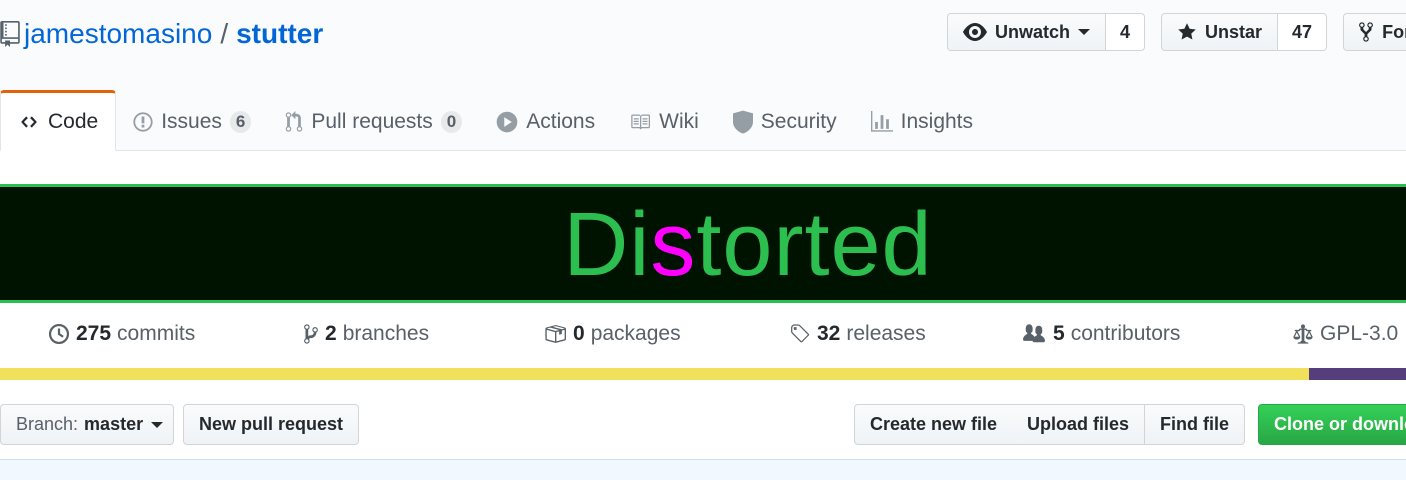  Describe the element at coordinates (1359, 333) in the screenshot. I see `license-label: GPL-3.0` at that location.